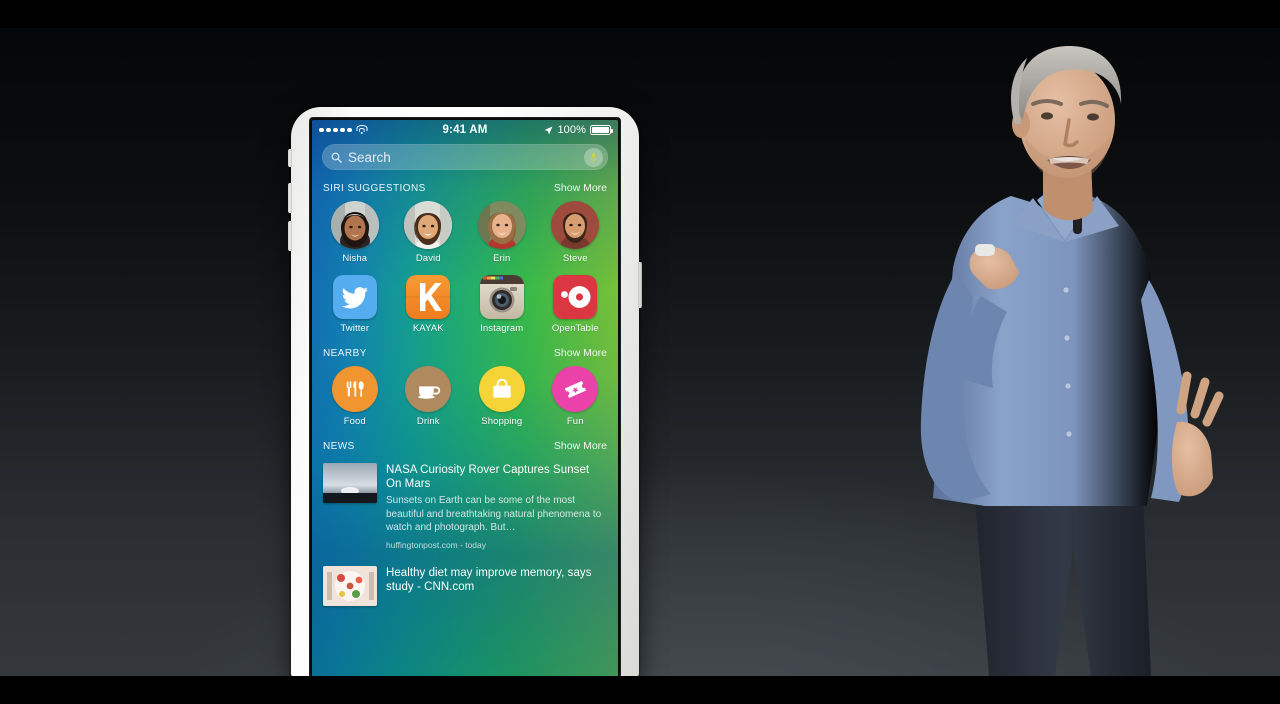  Describe the element at coordinates (354, 421) in the screenshot. I see `nearby-name: Food` at that location.